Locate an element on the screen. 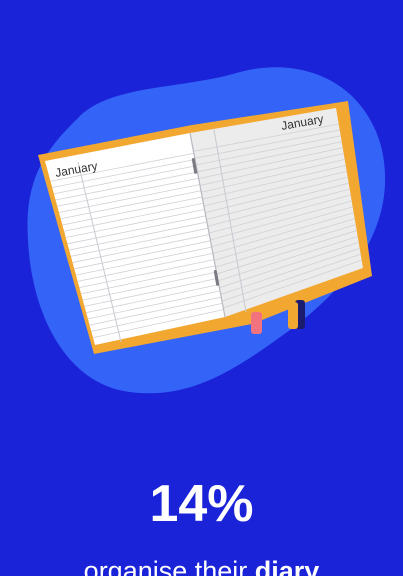 The image size is (403, 576). stat-value: 14% is located at coordinates (201, 504).